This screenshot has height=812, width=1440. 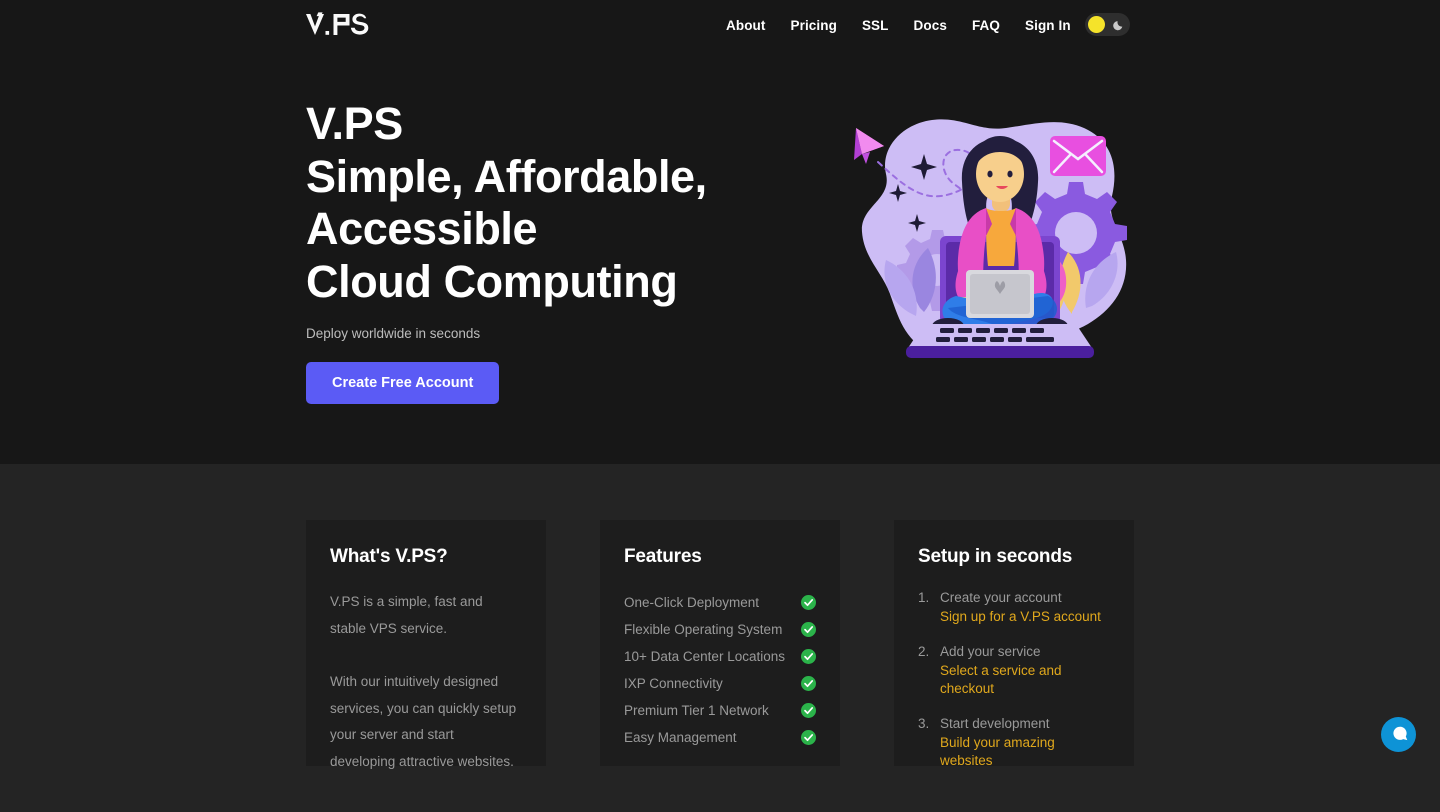 I want to click on card-setup-title: Setup in seconds, so click(x=995, y=556).